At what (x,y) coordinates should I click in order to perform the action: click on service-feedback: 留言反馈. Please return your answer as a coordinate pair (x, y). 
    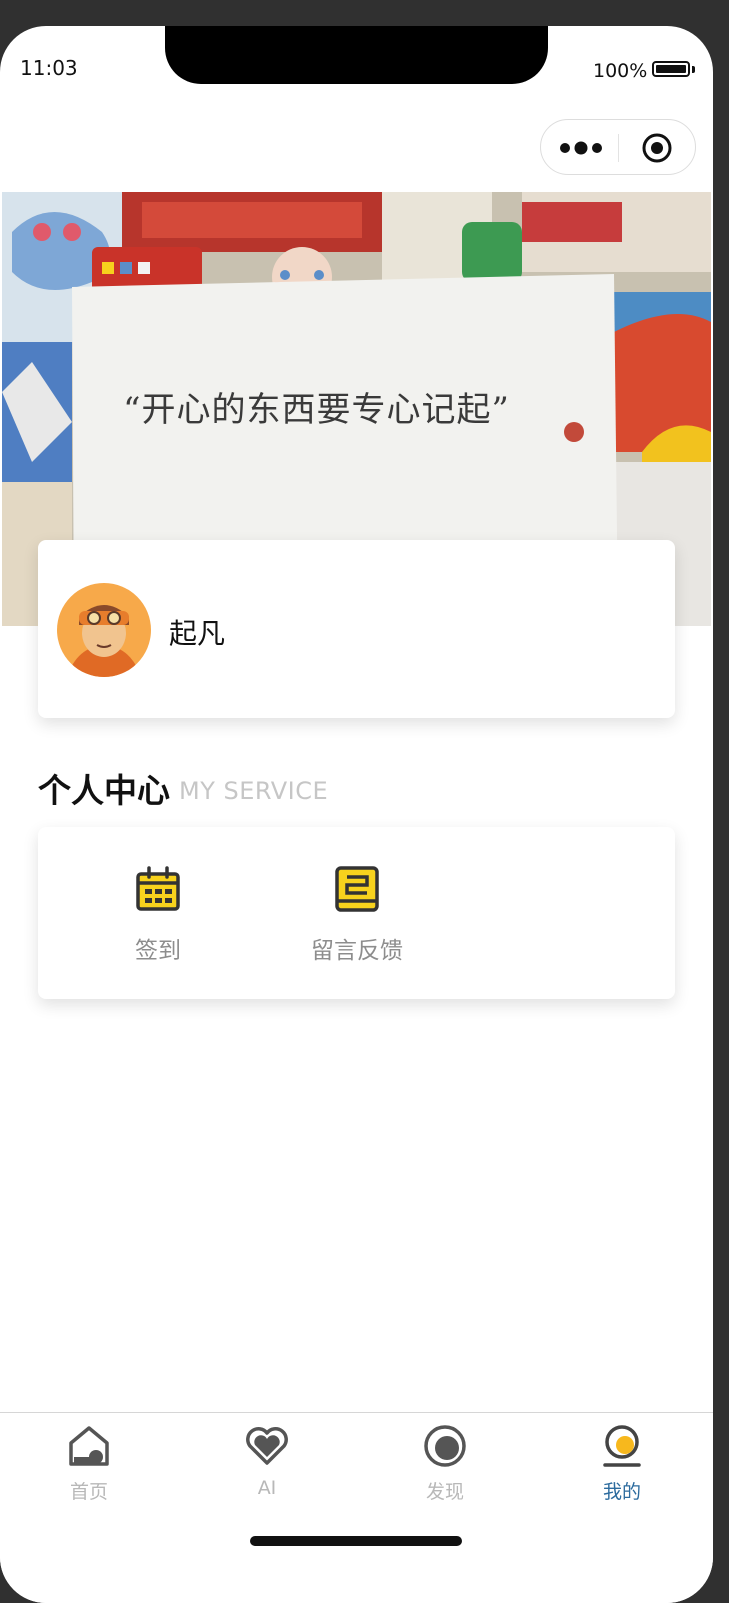
    Looking at the image, I should click on (357, 915).